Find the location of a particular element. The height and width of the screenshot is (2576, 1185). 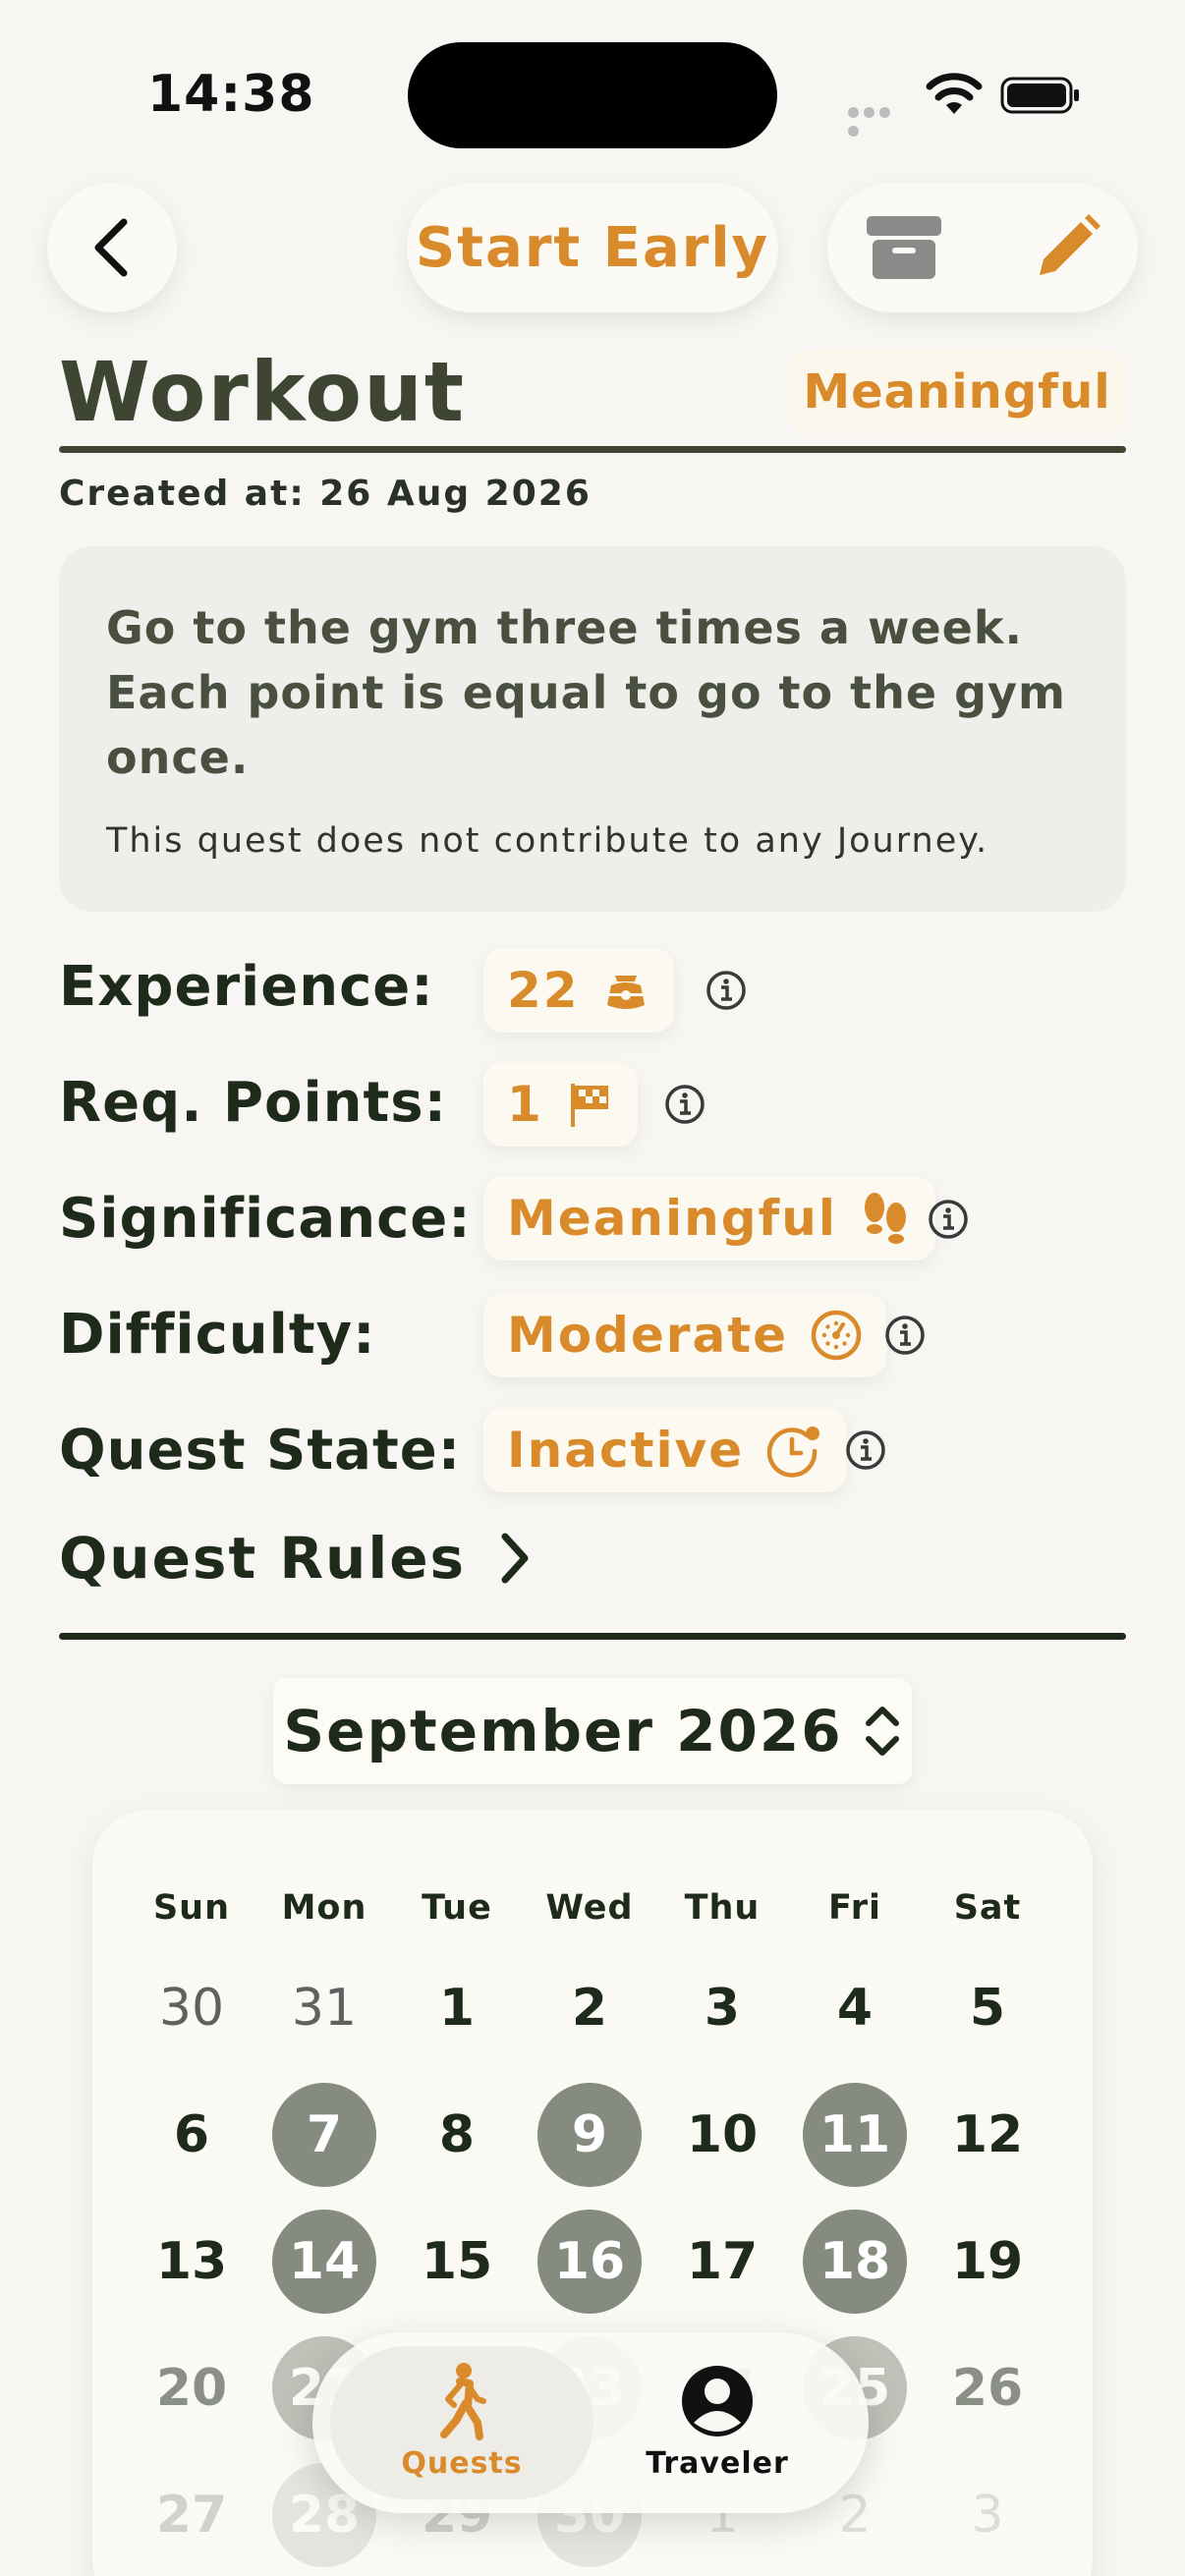

clock-badge-icon is located at coordinates (793, 1452).